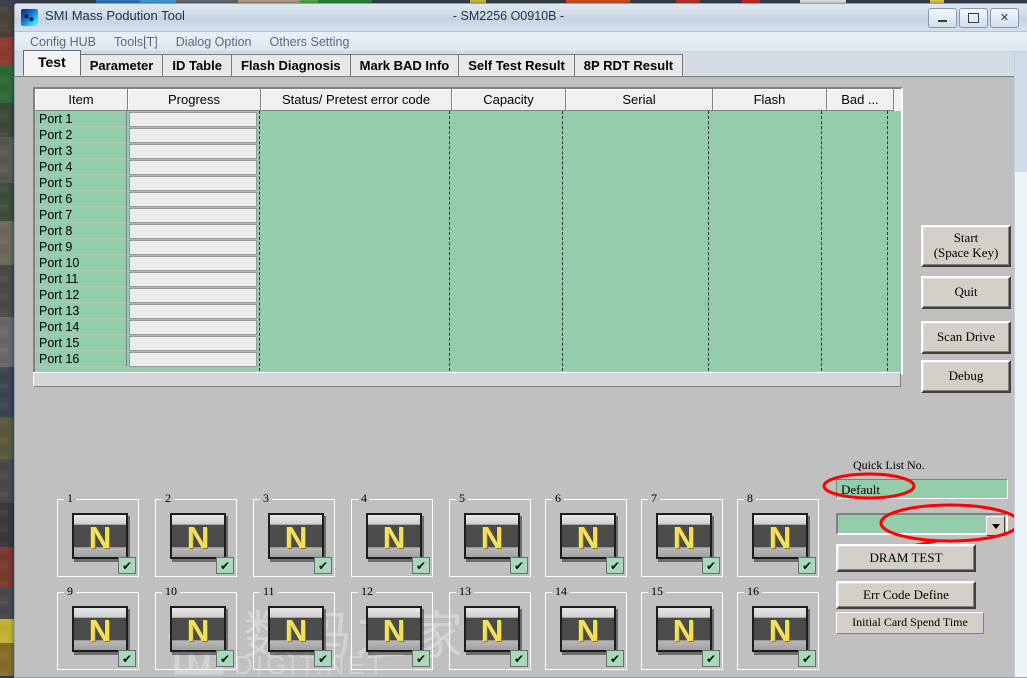 The image size is (1027, 678). What do you see at coordinates (468, 311) in the screenshot?
I see `table-row: Port 13` at bounding box center [468, 311].